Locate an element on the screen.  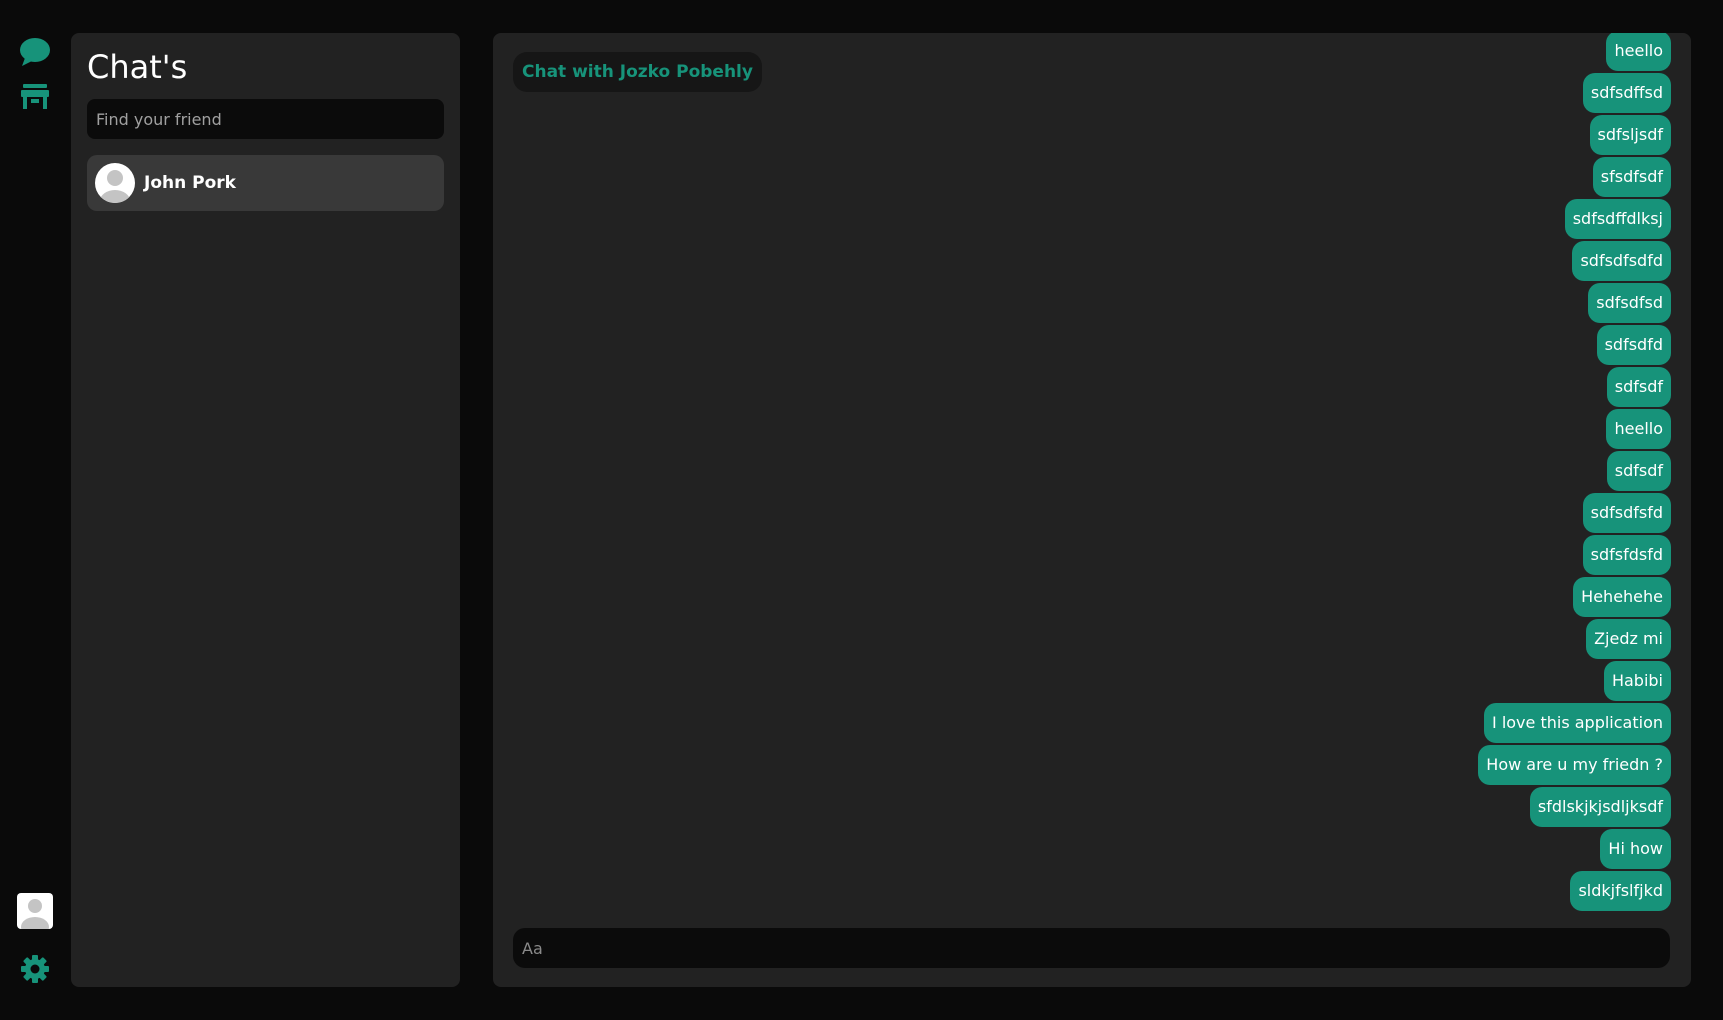
message-bubble: Hi how is located at coordinates (1635, 849).